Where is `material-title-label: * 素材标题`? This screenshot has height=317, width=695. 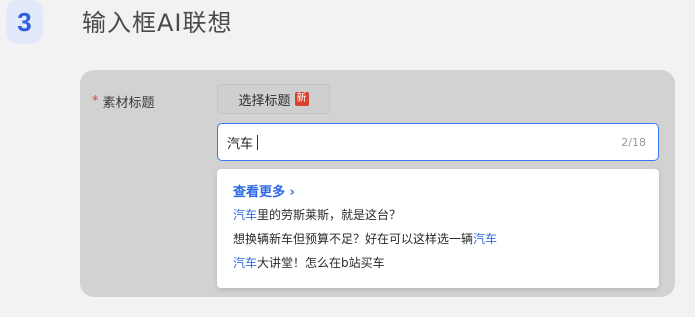 material-title-label: * 素材标题 is located at coordinates (123, 101).